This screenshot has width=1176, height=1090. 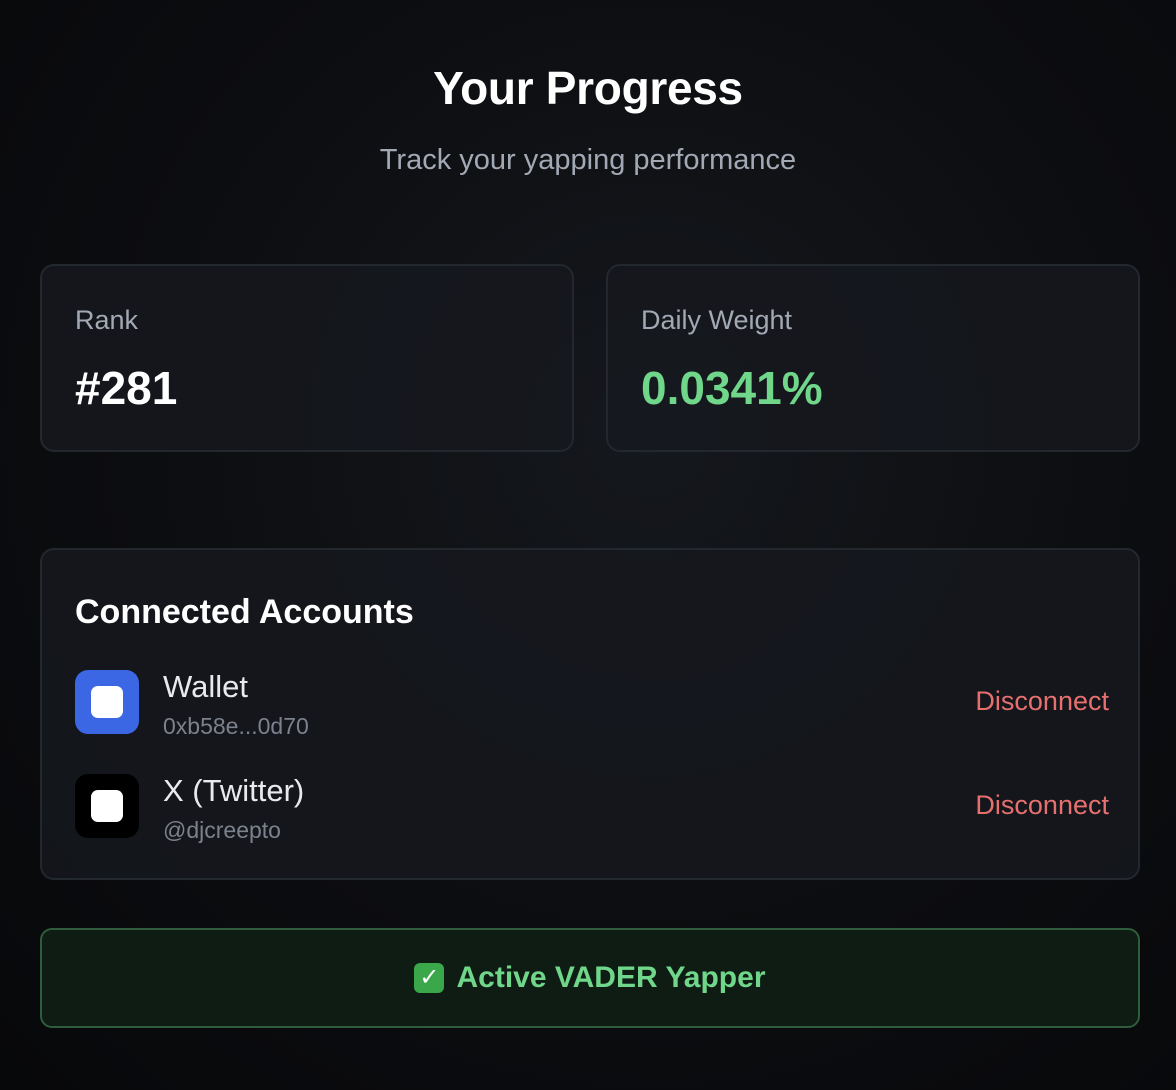 I want to click on disconnect-twitter-button: Disconnect, so click(x=1042, y=805).